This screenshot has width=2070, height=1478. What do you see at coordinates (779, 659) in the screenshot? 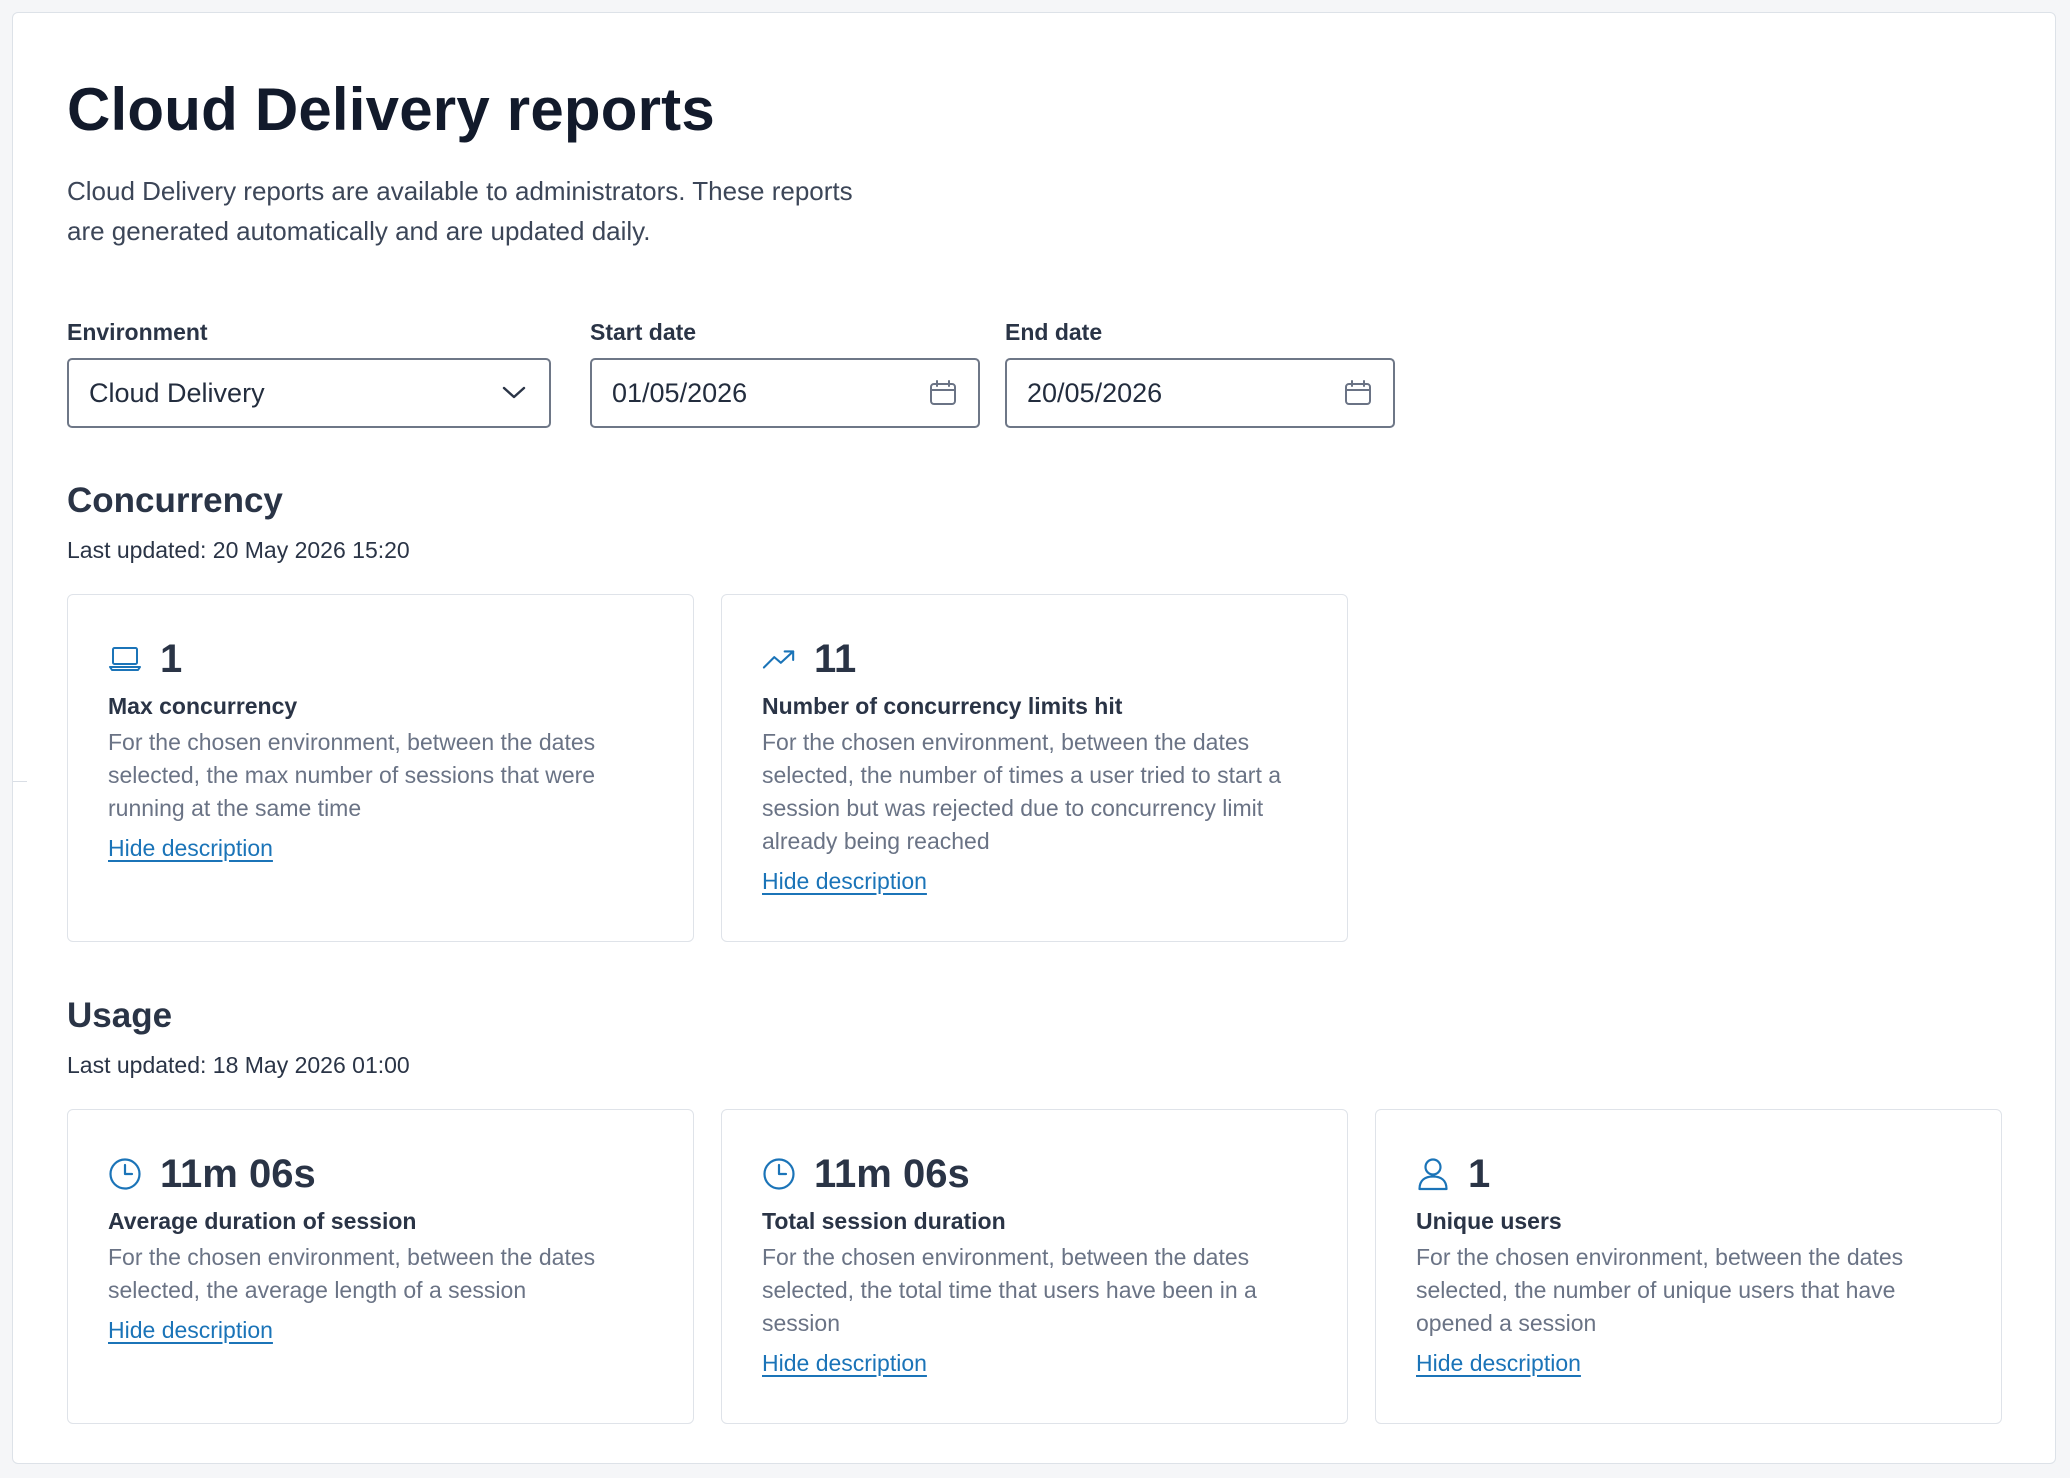
I see `trending-up-icon` at bounding box center [779, 659].